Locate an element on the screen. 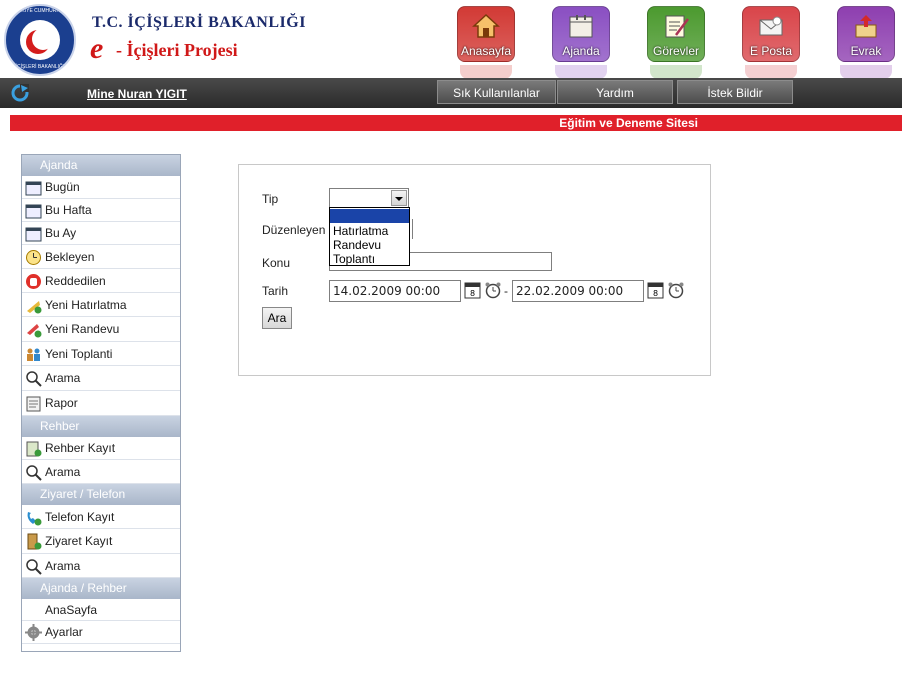 The image size is (902, 695). sidebar-item-label: Yeni Toplanti is located at coordinates (79, 353).